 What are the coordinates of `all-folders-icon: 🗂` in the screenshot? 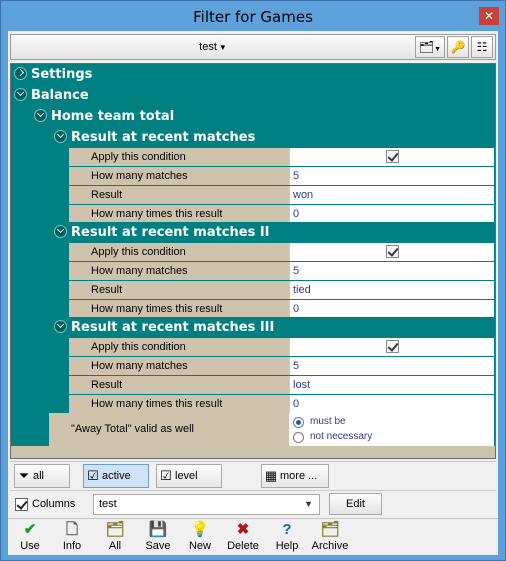 It's located at (115, 529).